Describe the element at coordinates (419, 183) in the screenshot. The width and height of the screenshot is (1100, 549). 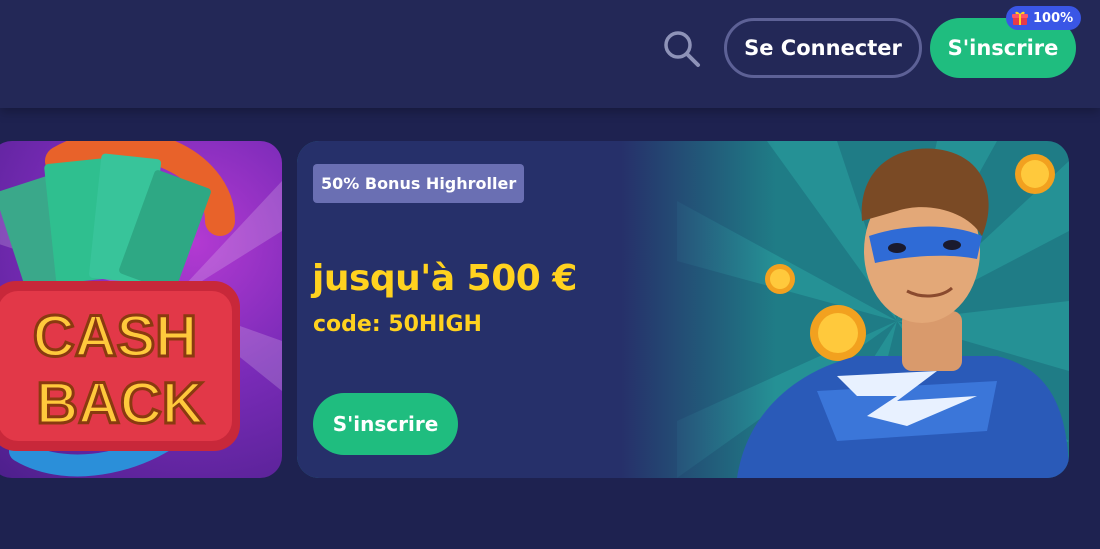
I see `promo-tag: 50% Bonus Highroller` at that location.